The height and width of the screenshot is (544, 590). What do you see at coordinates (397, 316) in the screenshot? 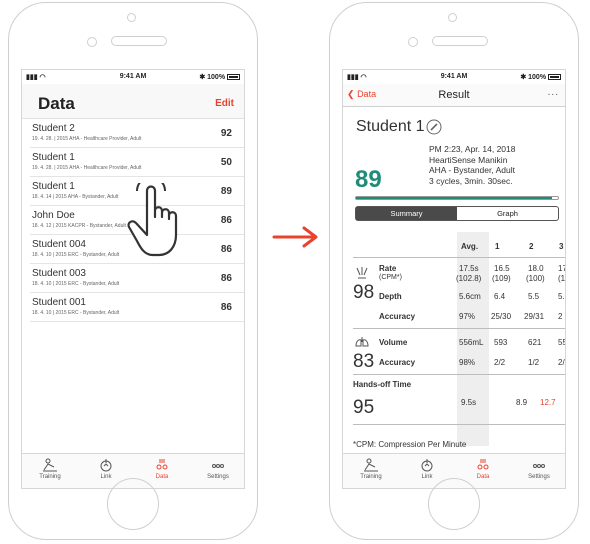
I see `compression-accuracy-label: Accuracy` at bounding box center [397, 316].